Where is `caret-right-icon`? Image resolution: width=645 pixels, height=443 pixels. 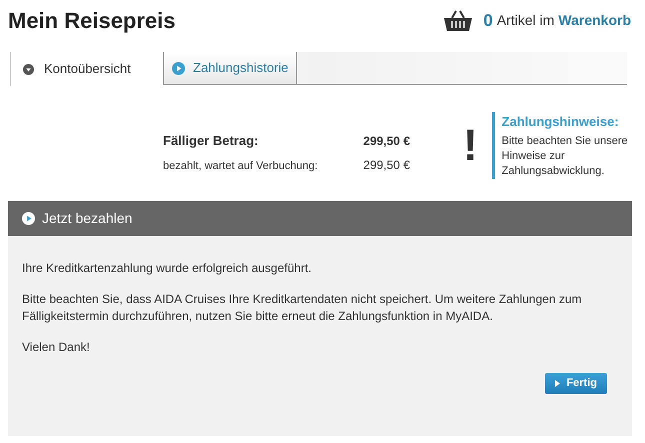 caret-right-icon is located at coordinates (557, 383).